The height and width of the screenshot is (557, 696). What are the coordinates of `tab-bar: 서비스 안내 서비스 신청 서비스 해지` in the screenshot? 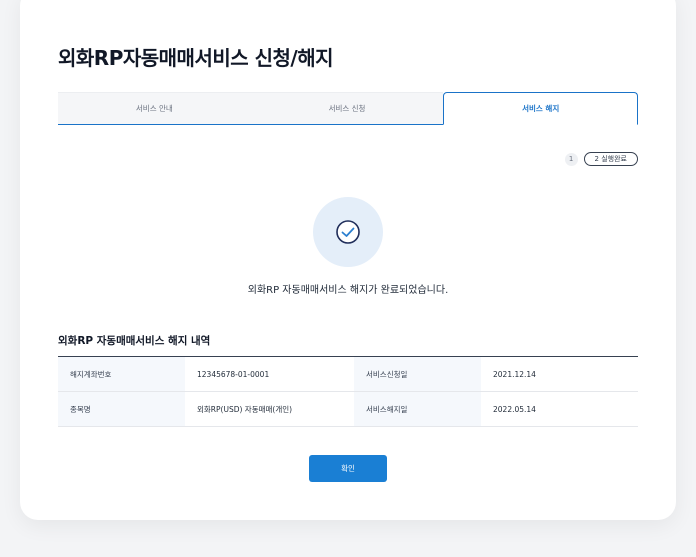 It's located at (348, 108).